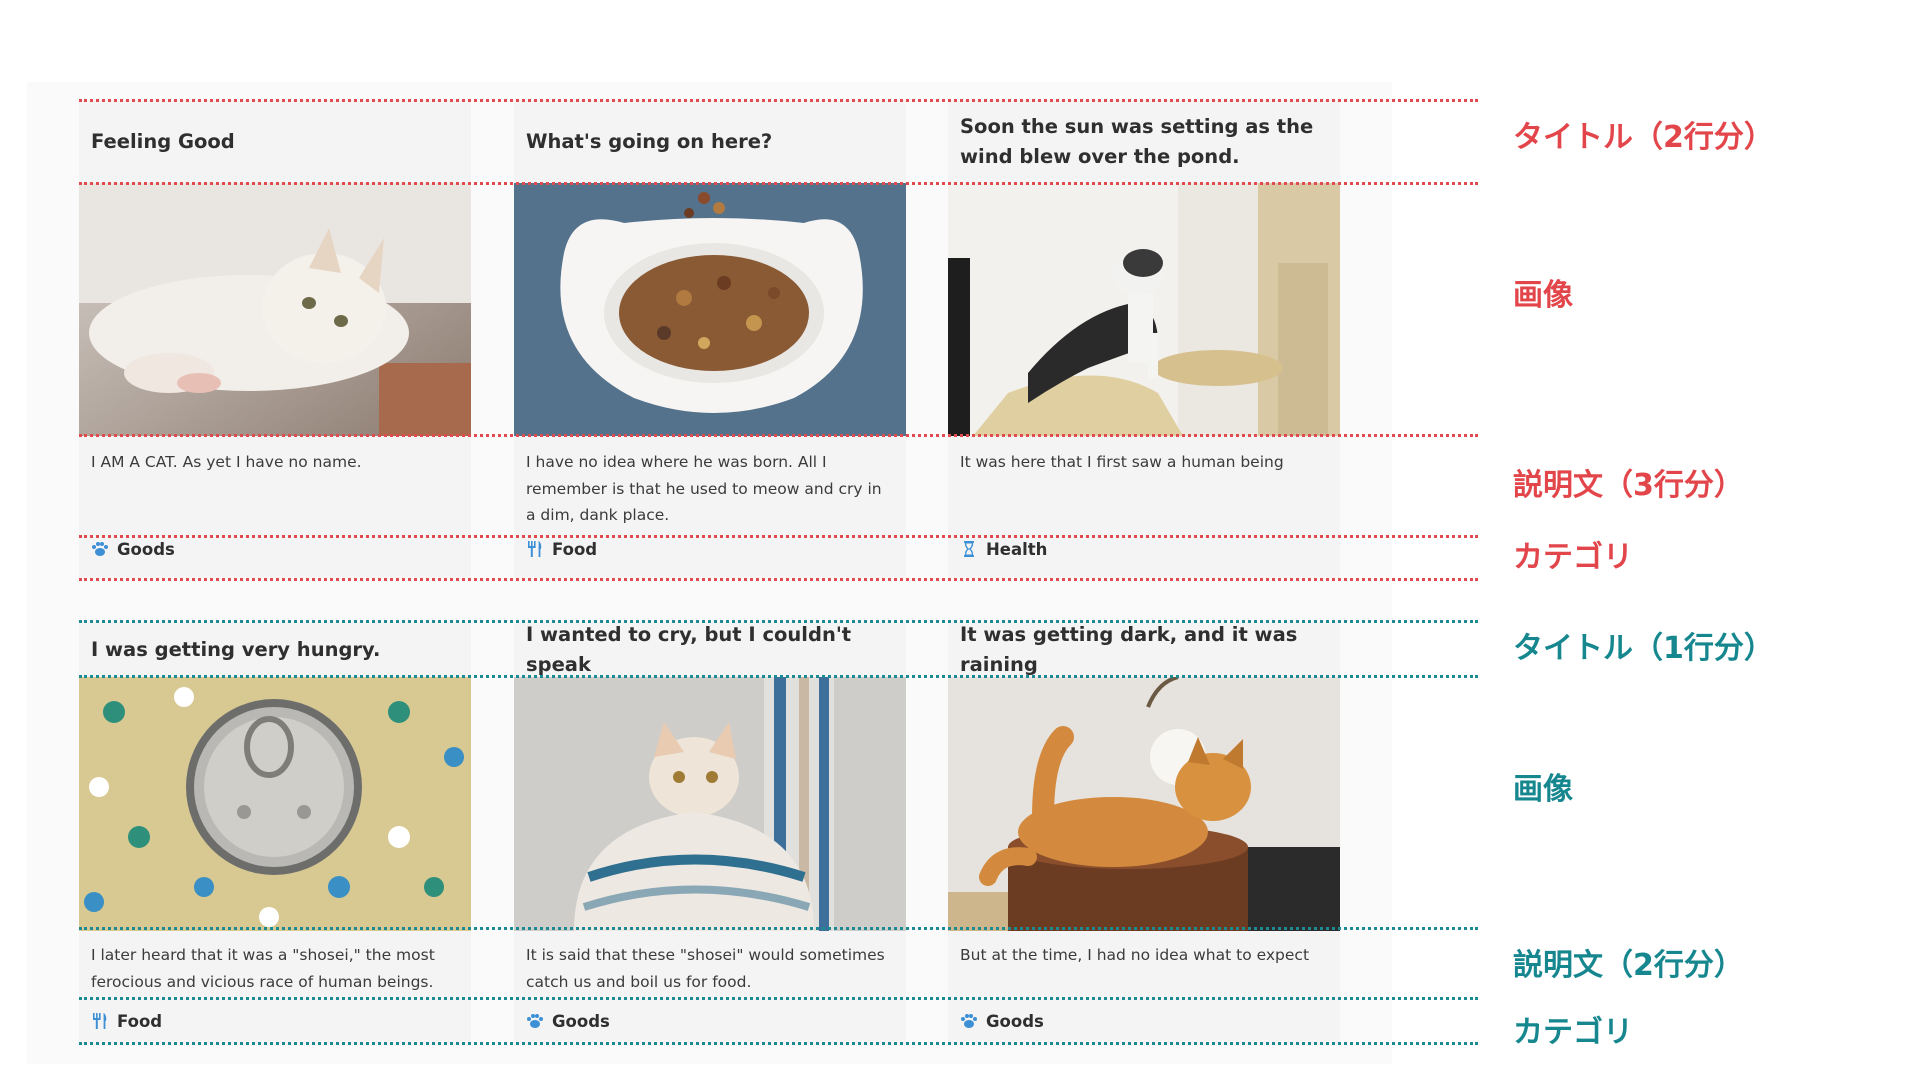 The image size is (1922, 1082). I want to click on annotation-description-2-lines: 説明文（2行分）, so click(1628, 965).